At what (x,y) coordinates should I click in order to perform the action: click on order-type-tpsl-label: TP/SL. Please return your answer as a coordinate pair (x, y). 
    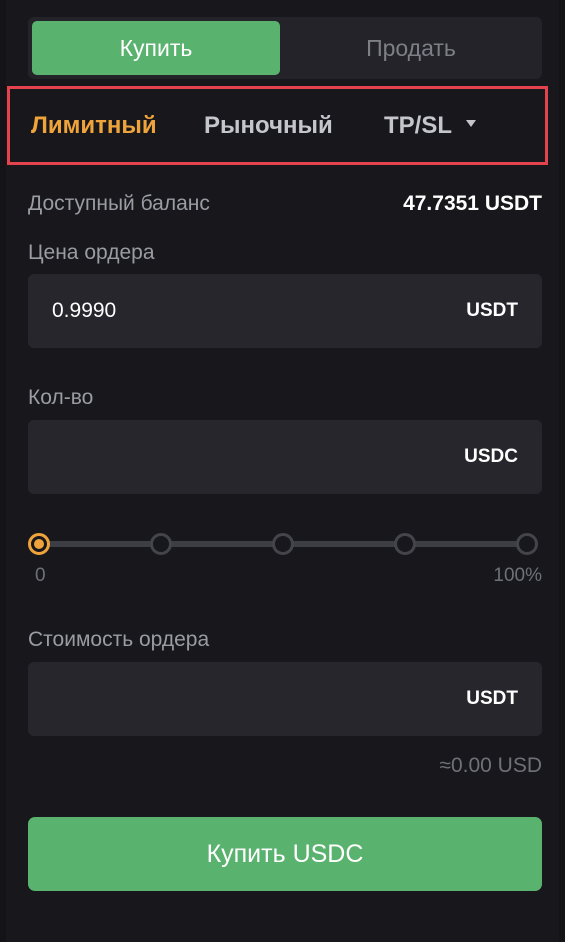
    Looking at the image, I should click on (418, 125).